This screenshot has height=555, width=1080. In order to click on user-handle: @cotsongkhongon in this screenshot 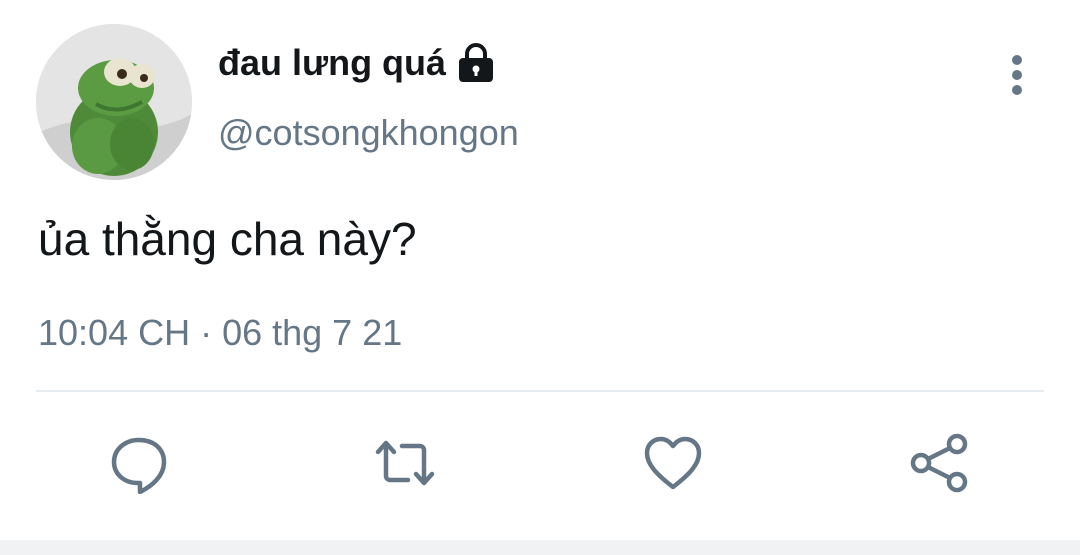, I will do `click(368, 133)`.